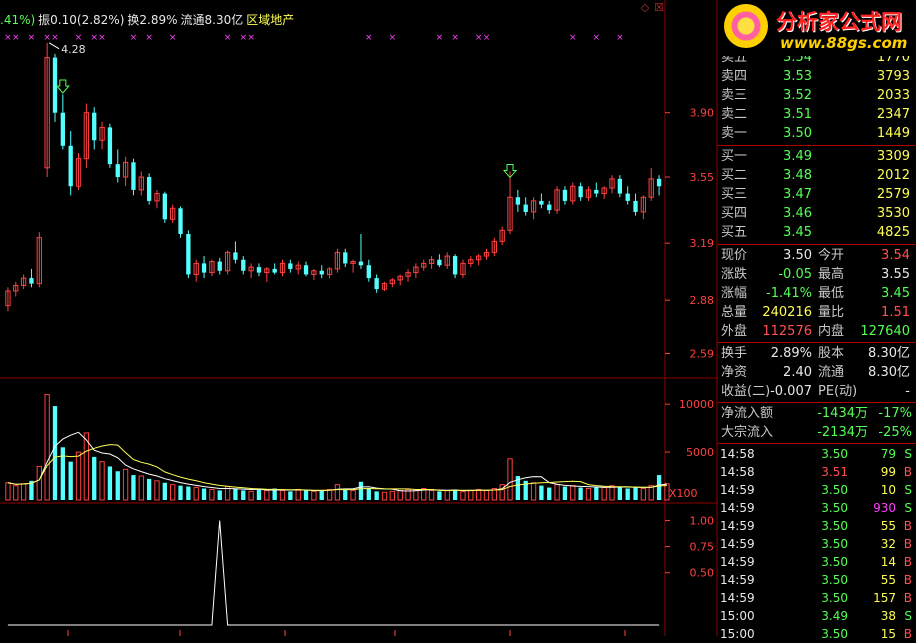 The image size is (916, 643). What do you see at coordinates (817, 274) in the screenshot?
I see `stat-row: 涨跌 -0.05 最高 3.55` at bounding box center [817, 274].